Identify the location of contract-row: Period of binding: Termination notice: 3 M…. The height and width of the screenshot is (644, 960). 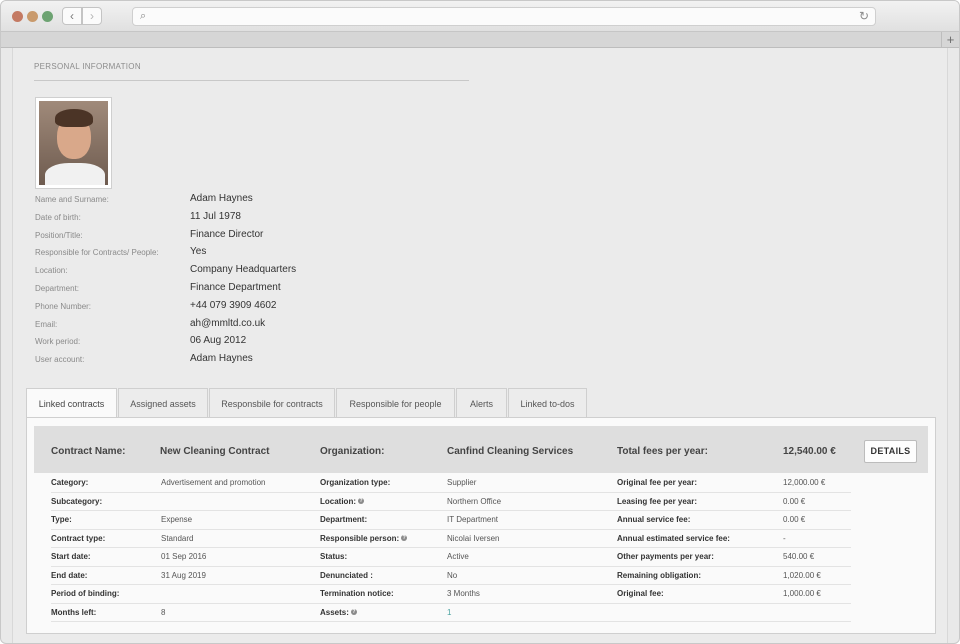
(451, 594).